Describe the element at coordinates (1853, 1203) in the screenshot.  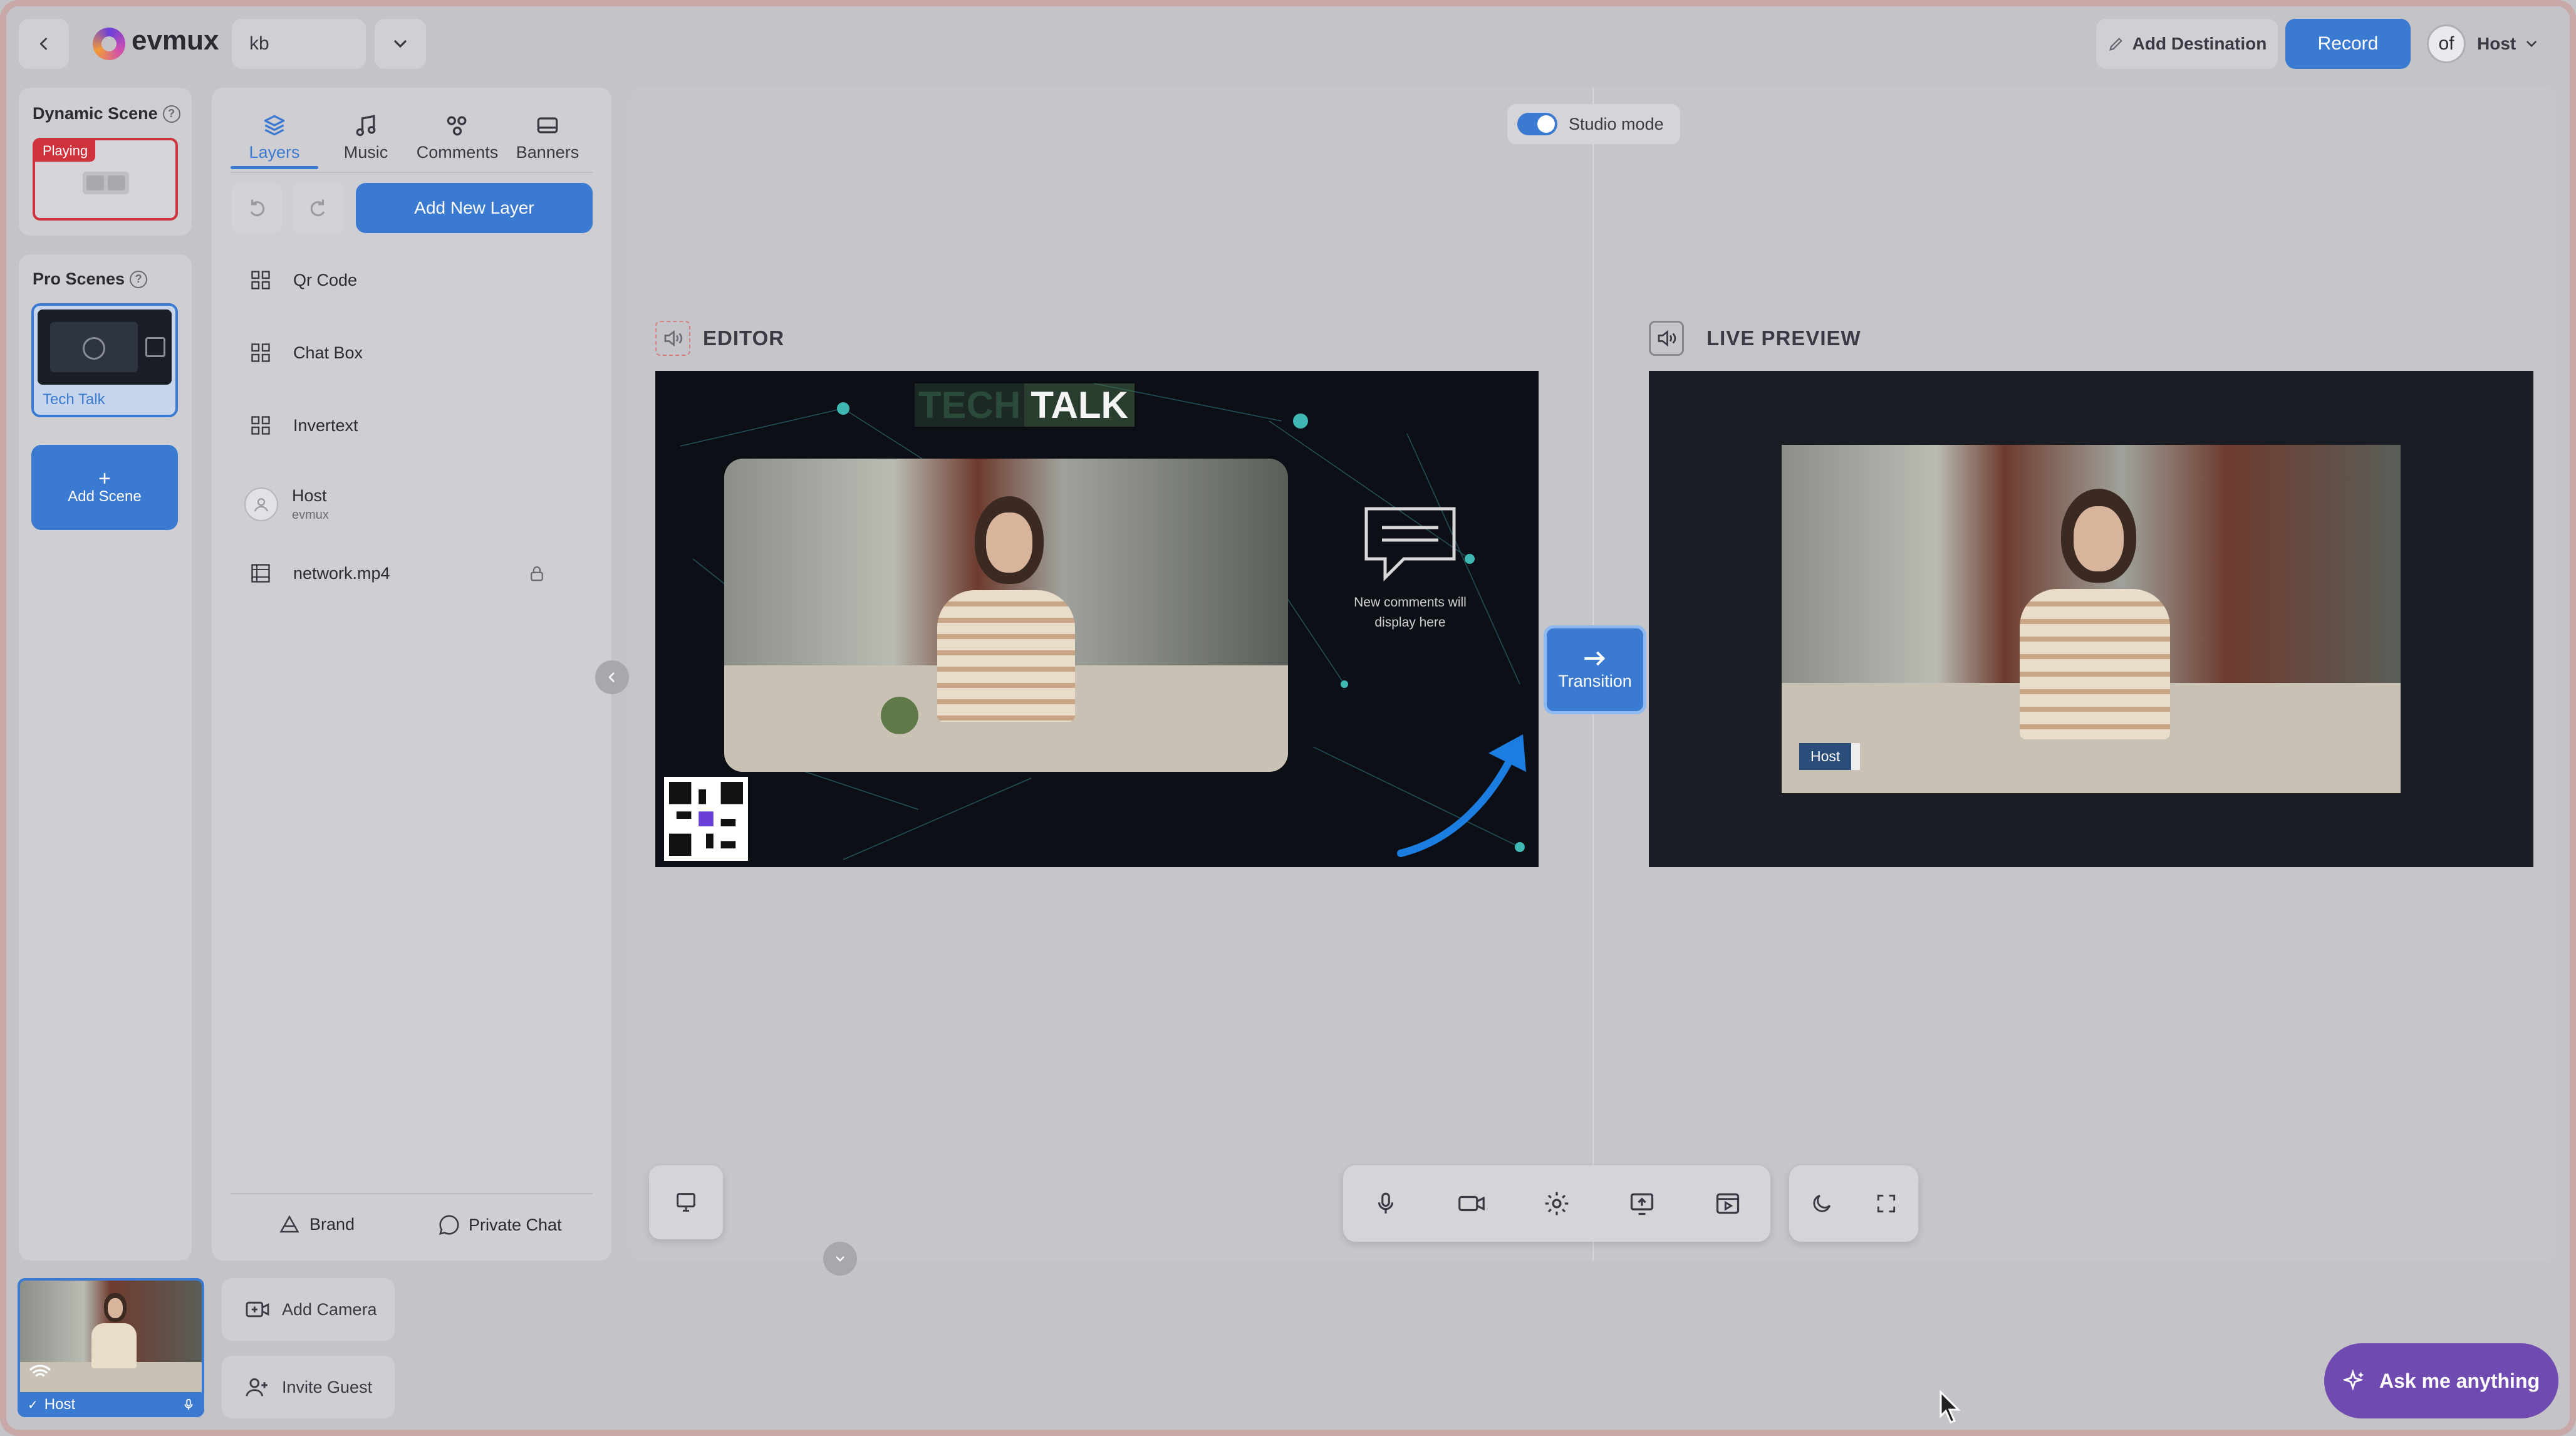
I see `view-controls-bar` at that location.